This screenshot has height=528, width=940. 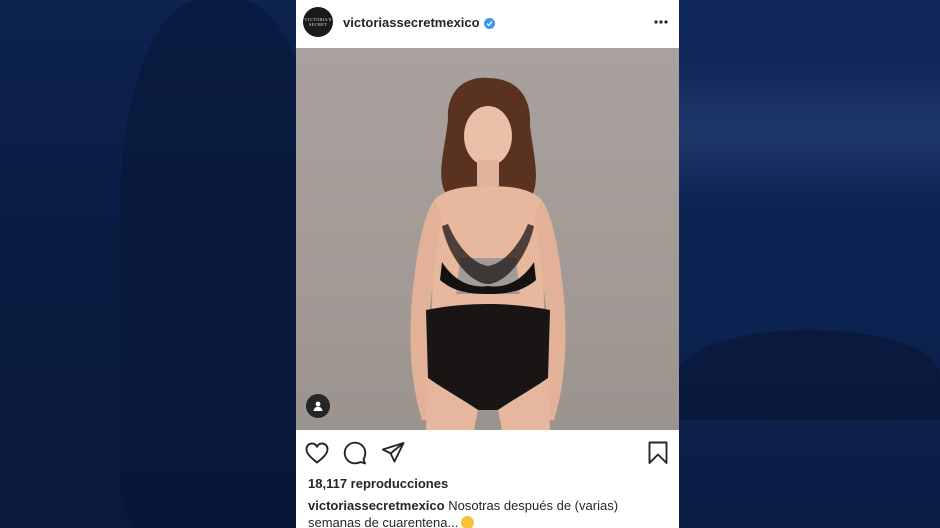 What do you see at coordinates (468, 522) in the screenshot?
I see `woozy-face-emoji-icon` at bounding box center [468, 522].